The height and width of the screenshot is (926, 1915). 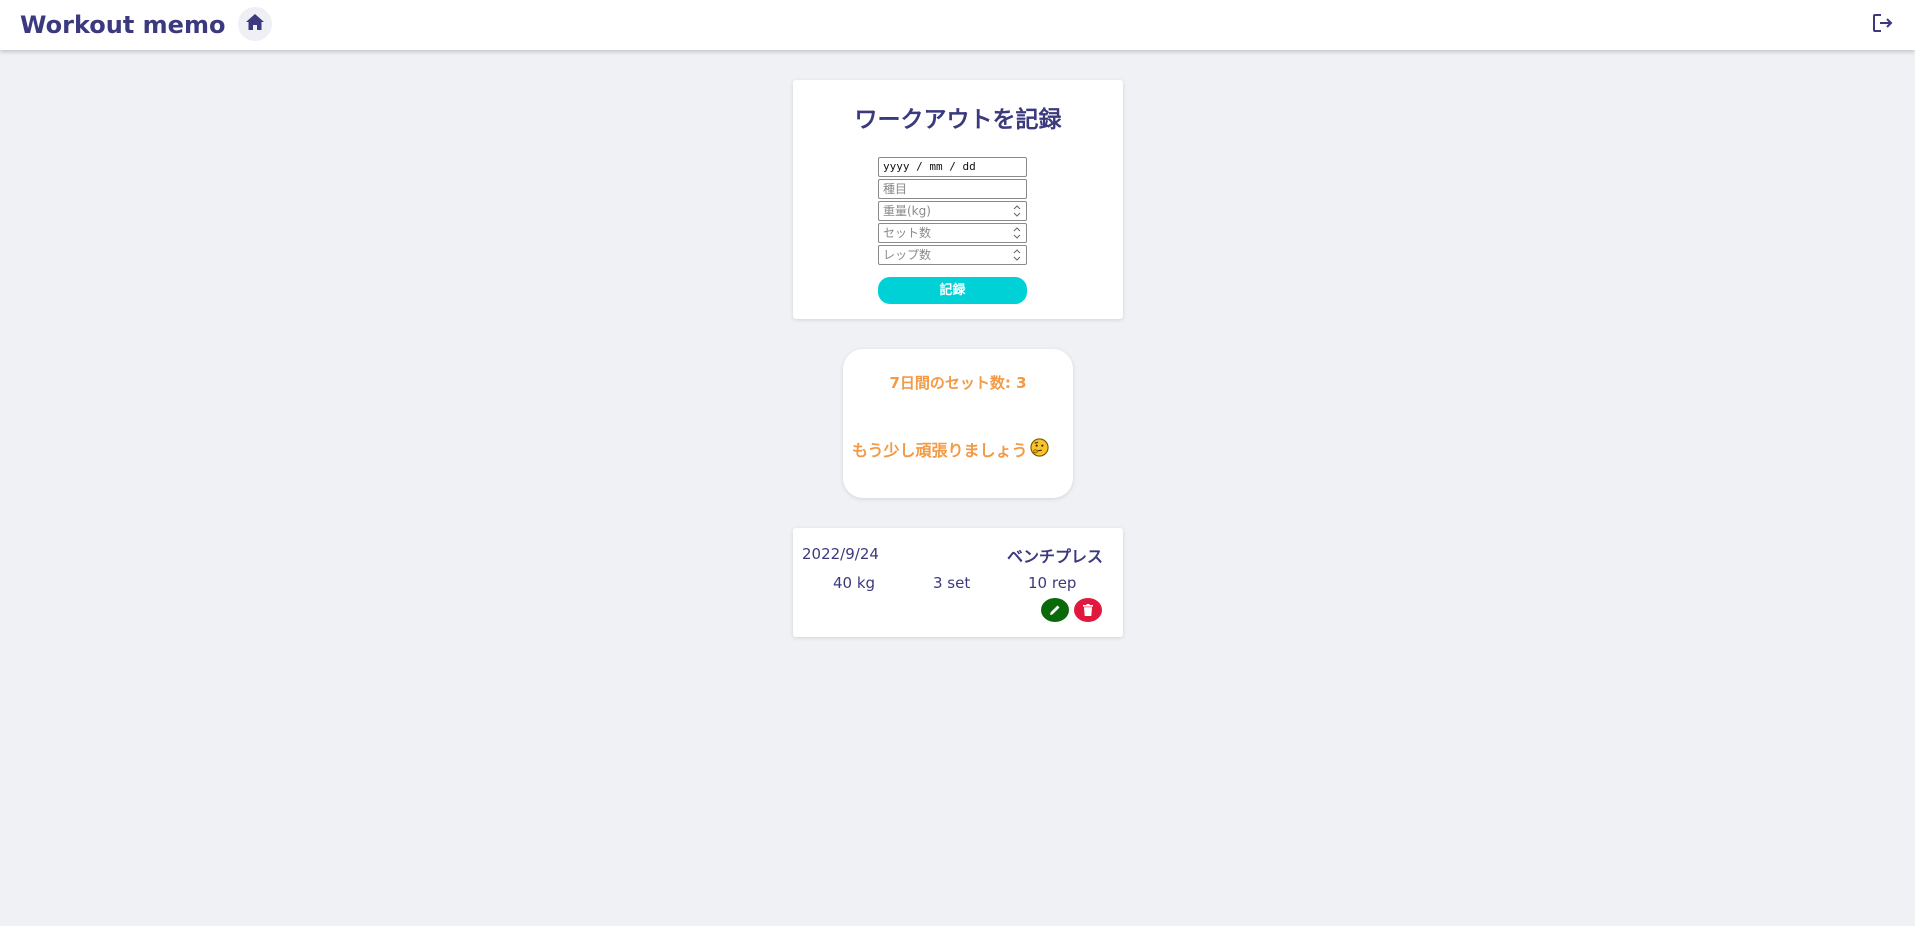 I want to click on weight-placeholder: 重量(kg), so click(x=907, y=211).